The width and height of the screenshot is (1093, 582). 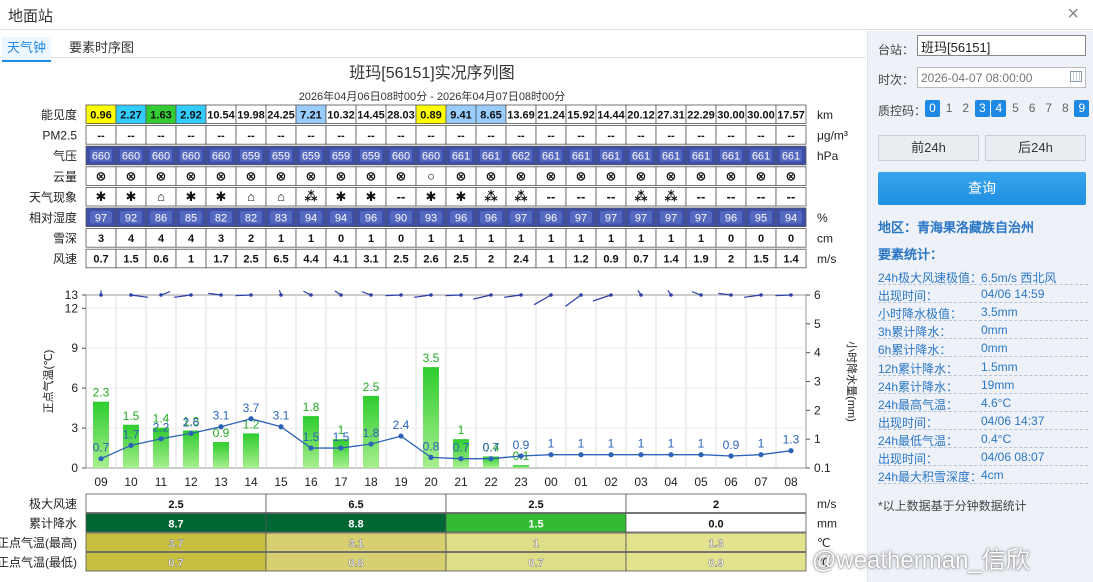 What do you see at coordinates (341, 482) in the screenshot?
I see `x-tick: 17` at bounding box center [341, 482].